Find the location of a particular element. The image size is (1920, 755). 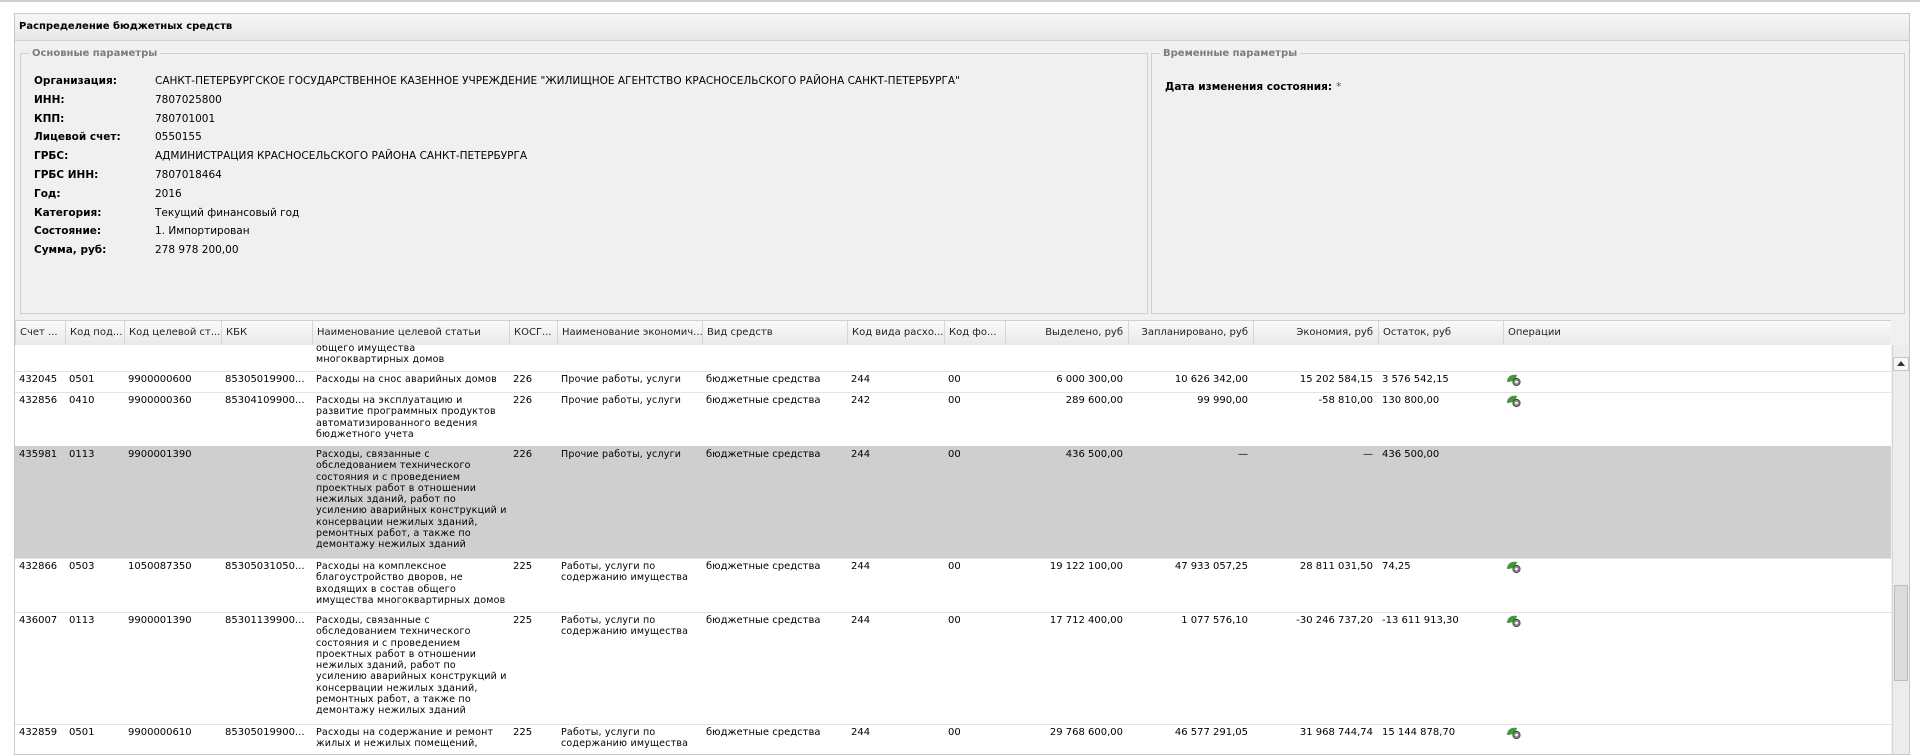

table-cell: 29 768 600,00 is located at coordinates (1086, 732).